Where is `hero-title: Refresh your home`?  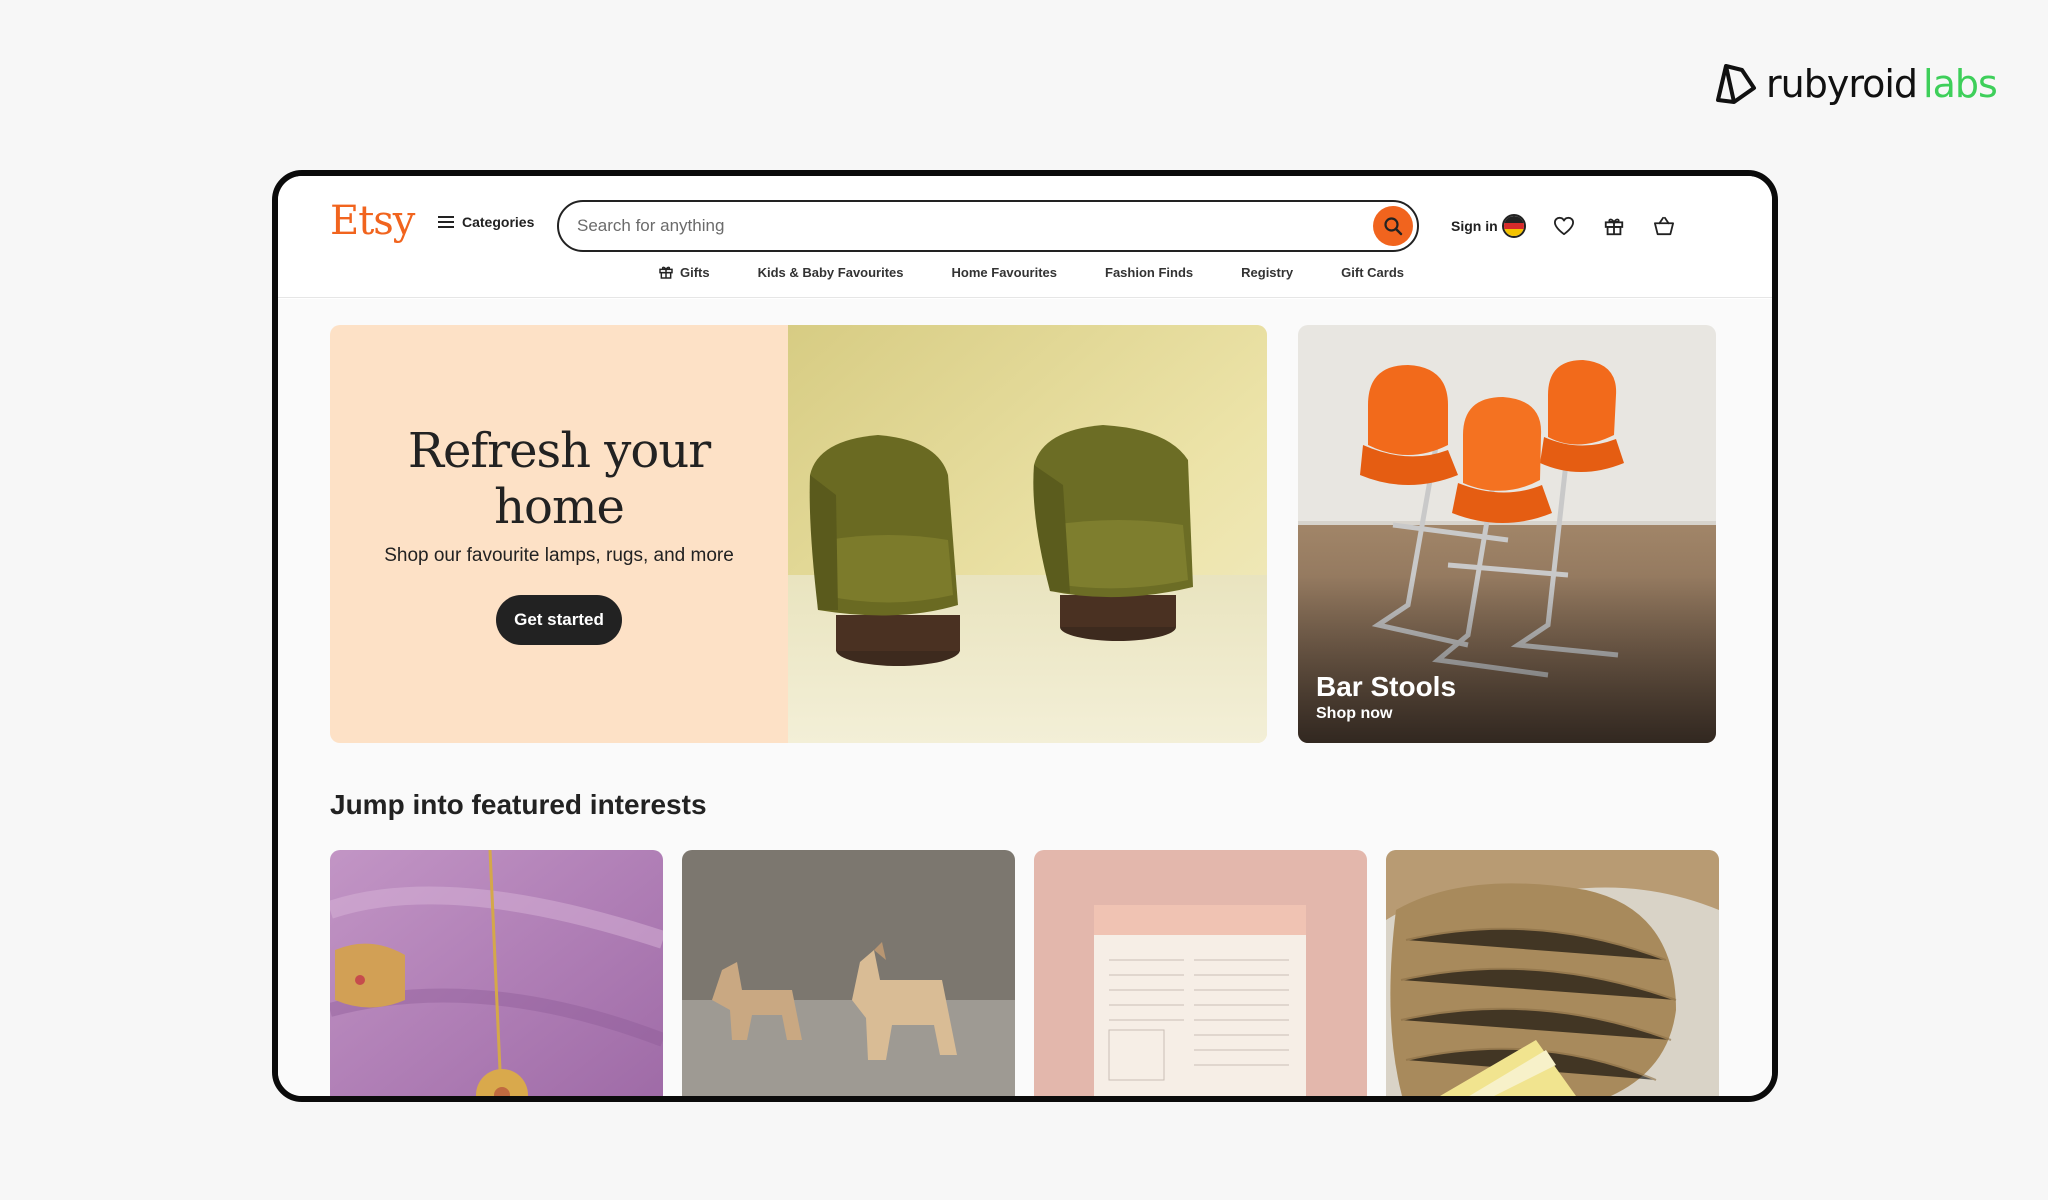
hero-title: Refresh your home is located at coordinates (559, 479).